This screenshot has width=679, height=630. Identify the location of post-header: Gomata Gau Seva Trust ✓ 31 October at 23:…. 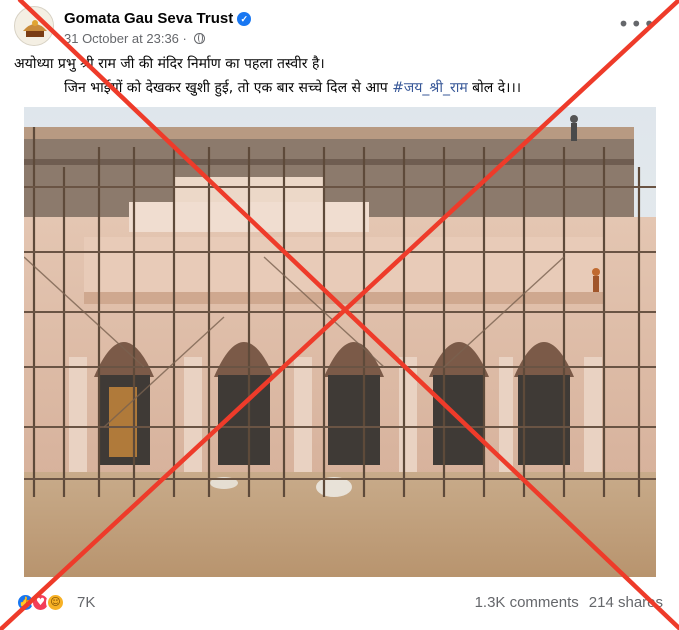
(339, 28).